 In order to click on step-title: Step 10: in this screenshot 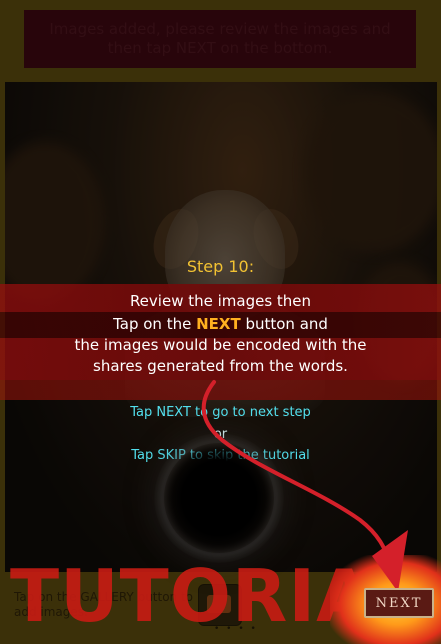, I will do `click(220, 266)`.